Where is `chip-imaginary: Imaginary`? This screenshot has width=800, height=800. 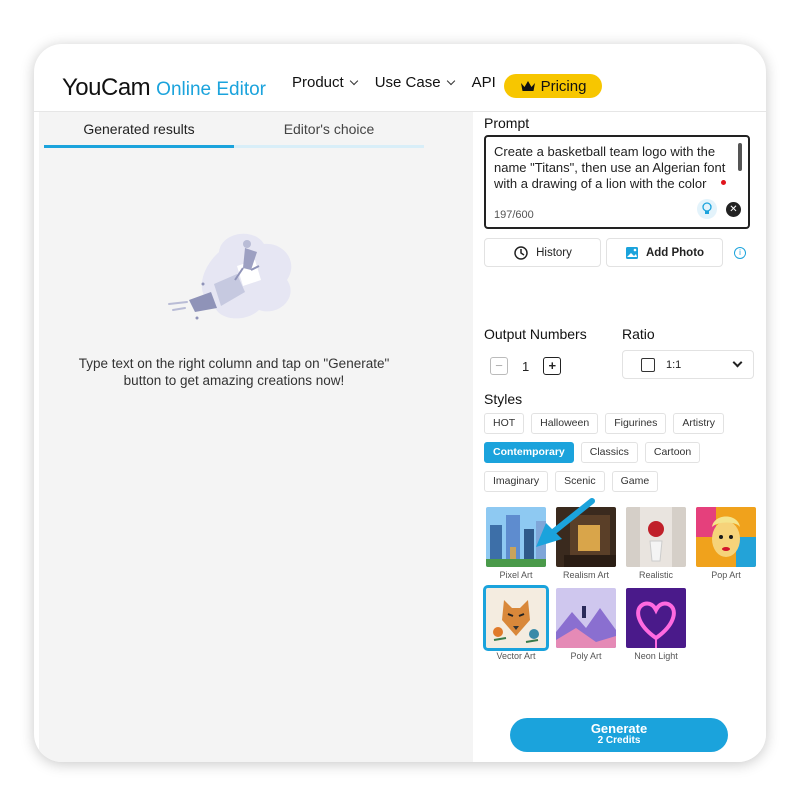
chip-imaginary: Imaginary is located at coordinates (516, 481).